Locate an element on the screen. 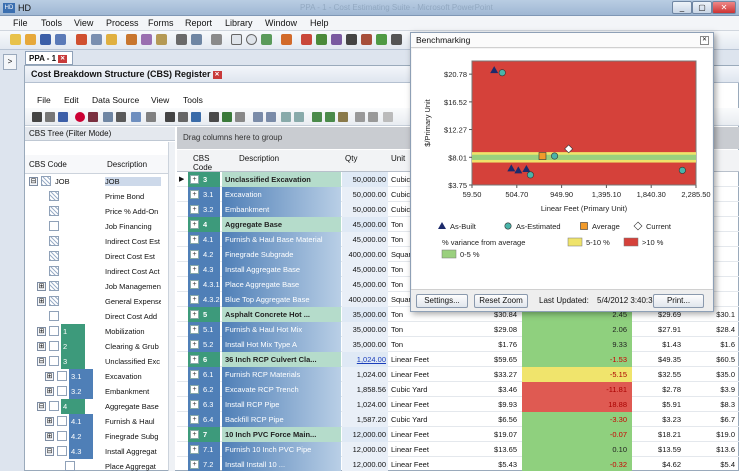  tree-row: Indirect Cost Est is located at coordinates (99, 241).